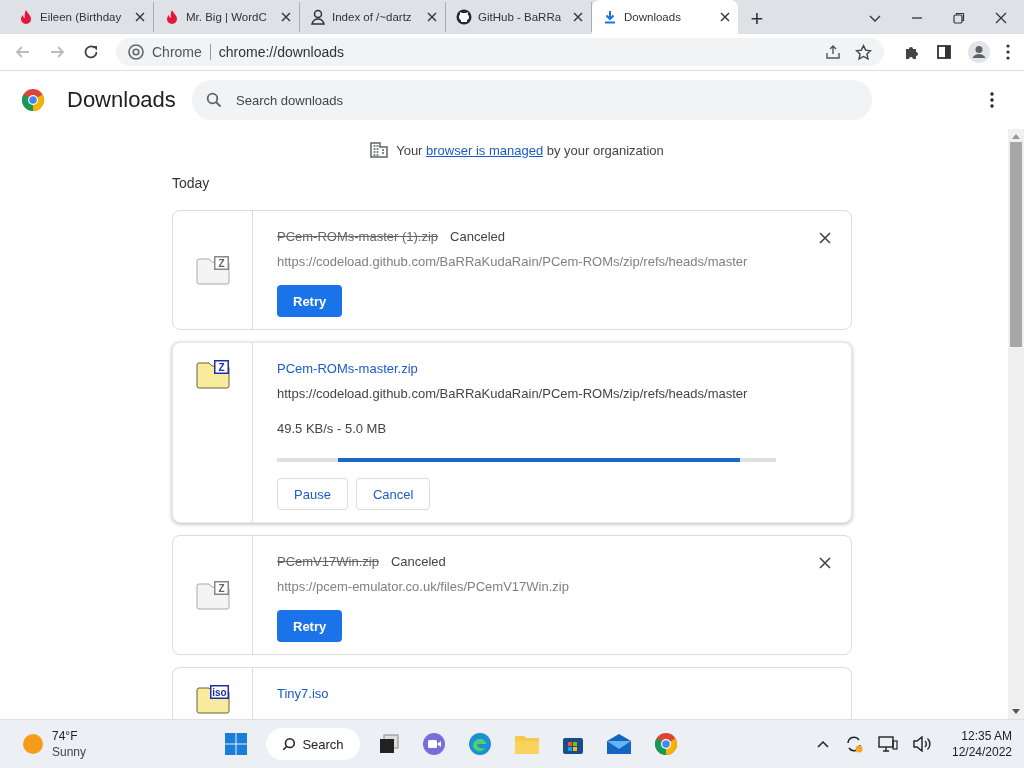  I want to click on section-heading: Today, so click(191, 183).